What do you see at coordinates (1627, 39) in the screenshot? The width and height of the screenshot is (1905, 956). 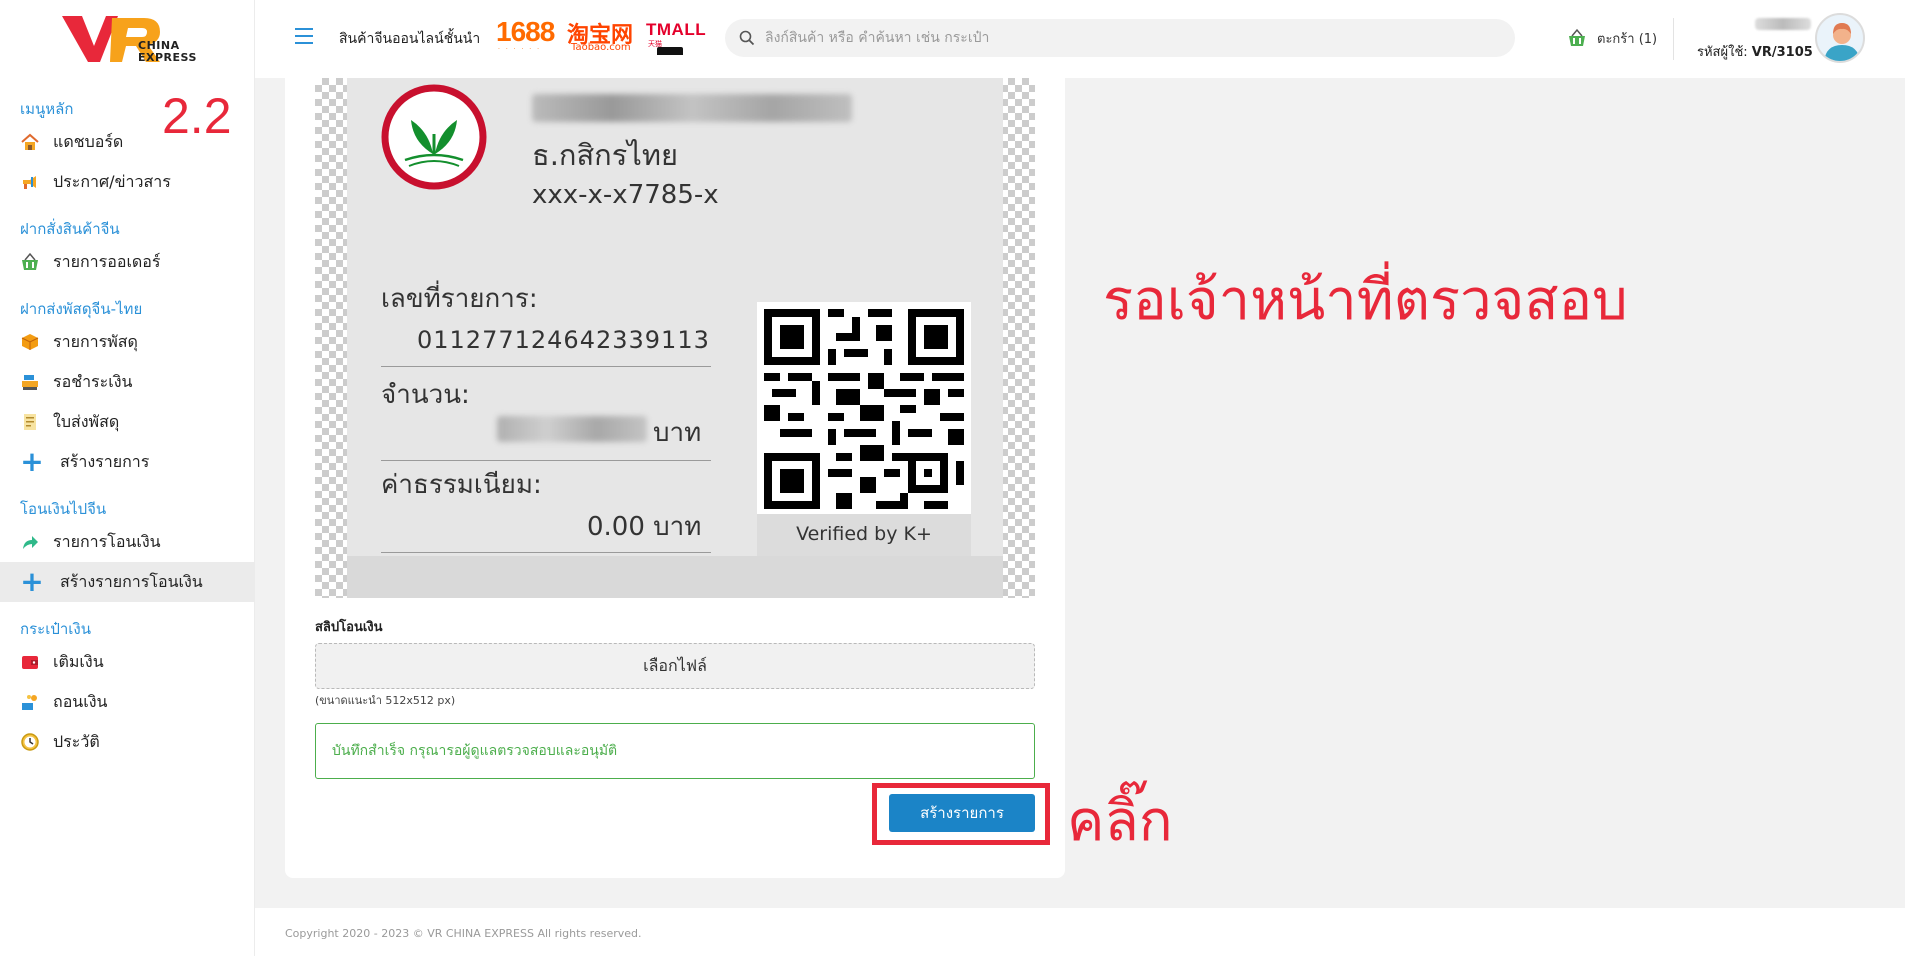 I see `cart-label: ตะกร้า (1)` at bounding box center [1627, 39].